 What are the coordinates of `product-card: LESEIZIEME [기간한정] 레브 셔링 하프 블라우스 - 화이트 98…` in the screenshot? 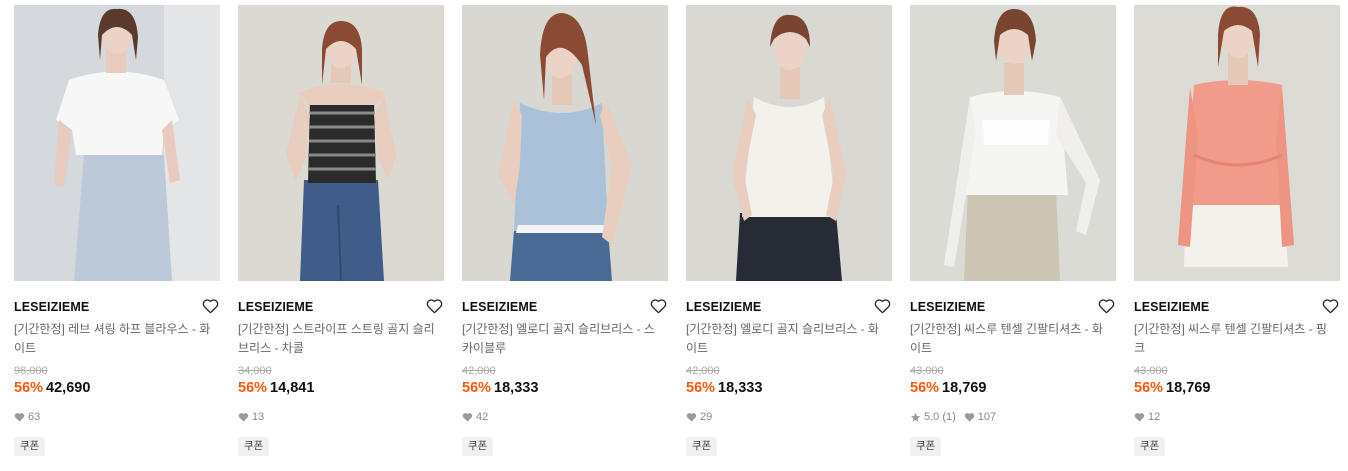 It's located at (117, 230).